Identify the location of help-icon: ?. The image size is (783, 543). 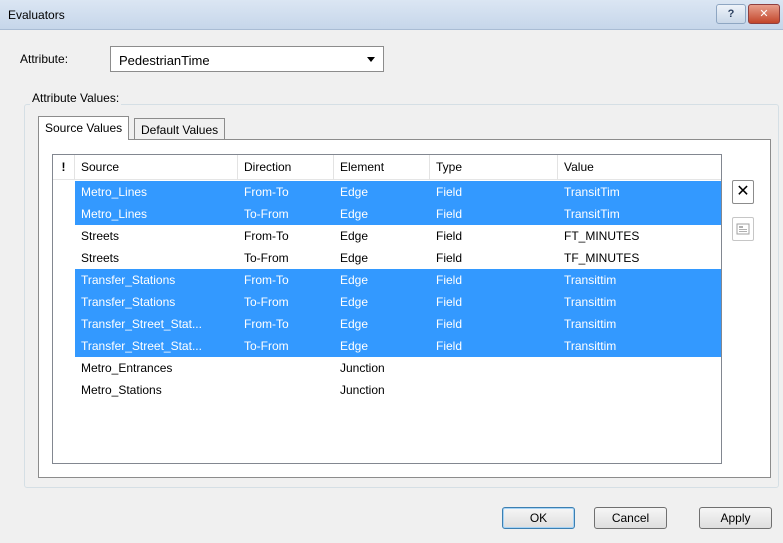
(731, 14).